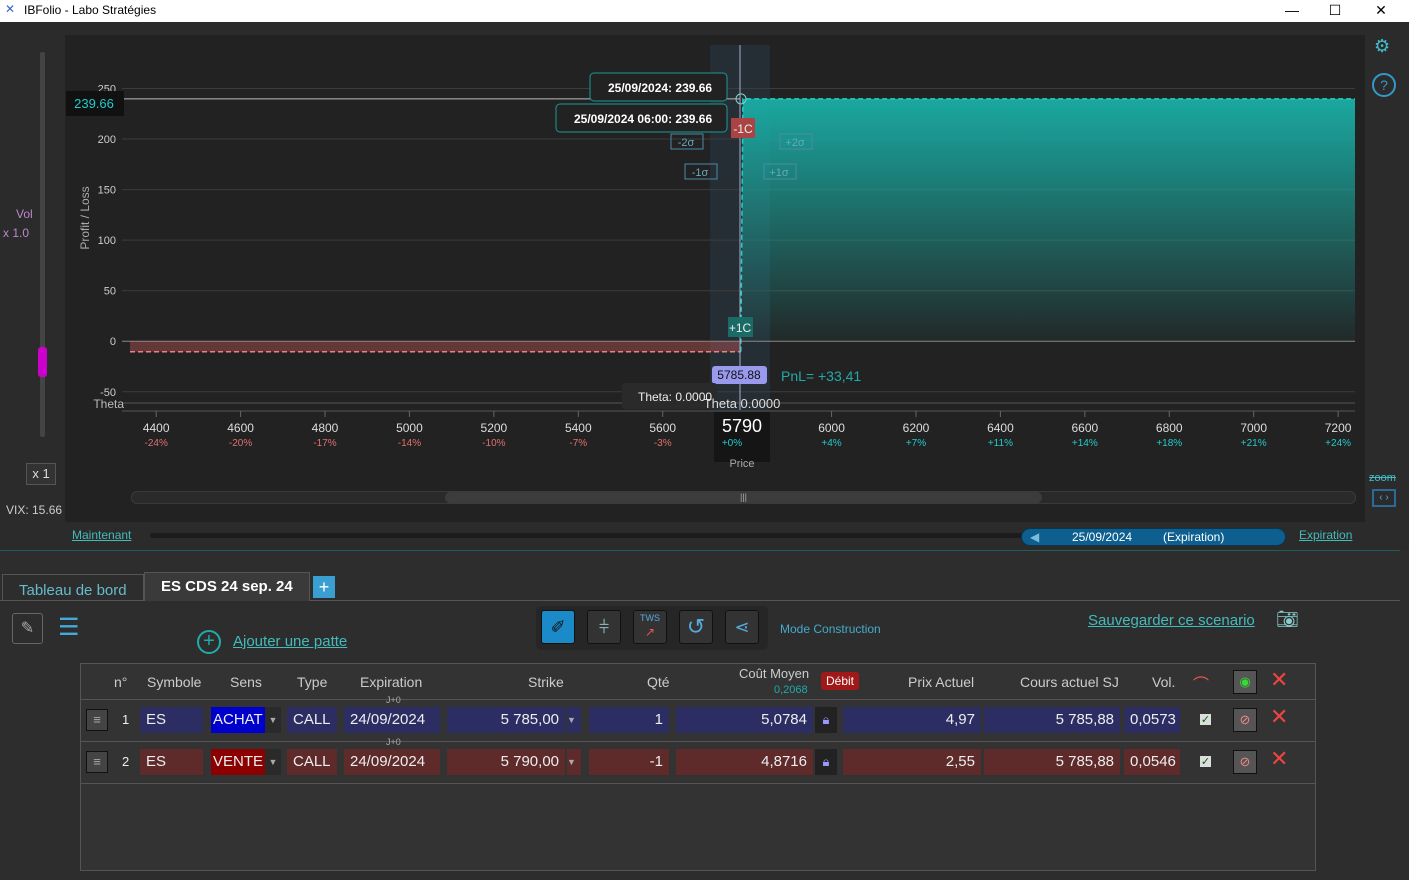  I want to click on construction-mode-button: ✐, so click(558, 627).